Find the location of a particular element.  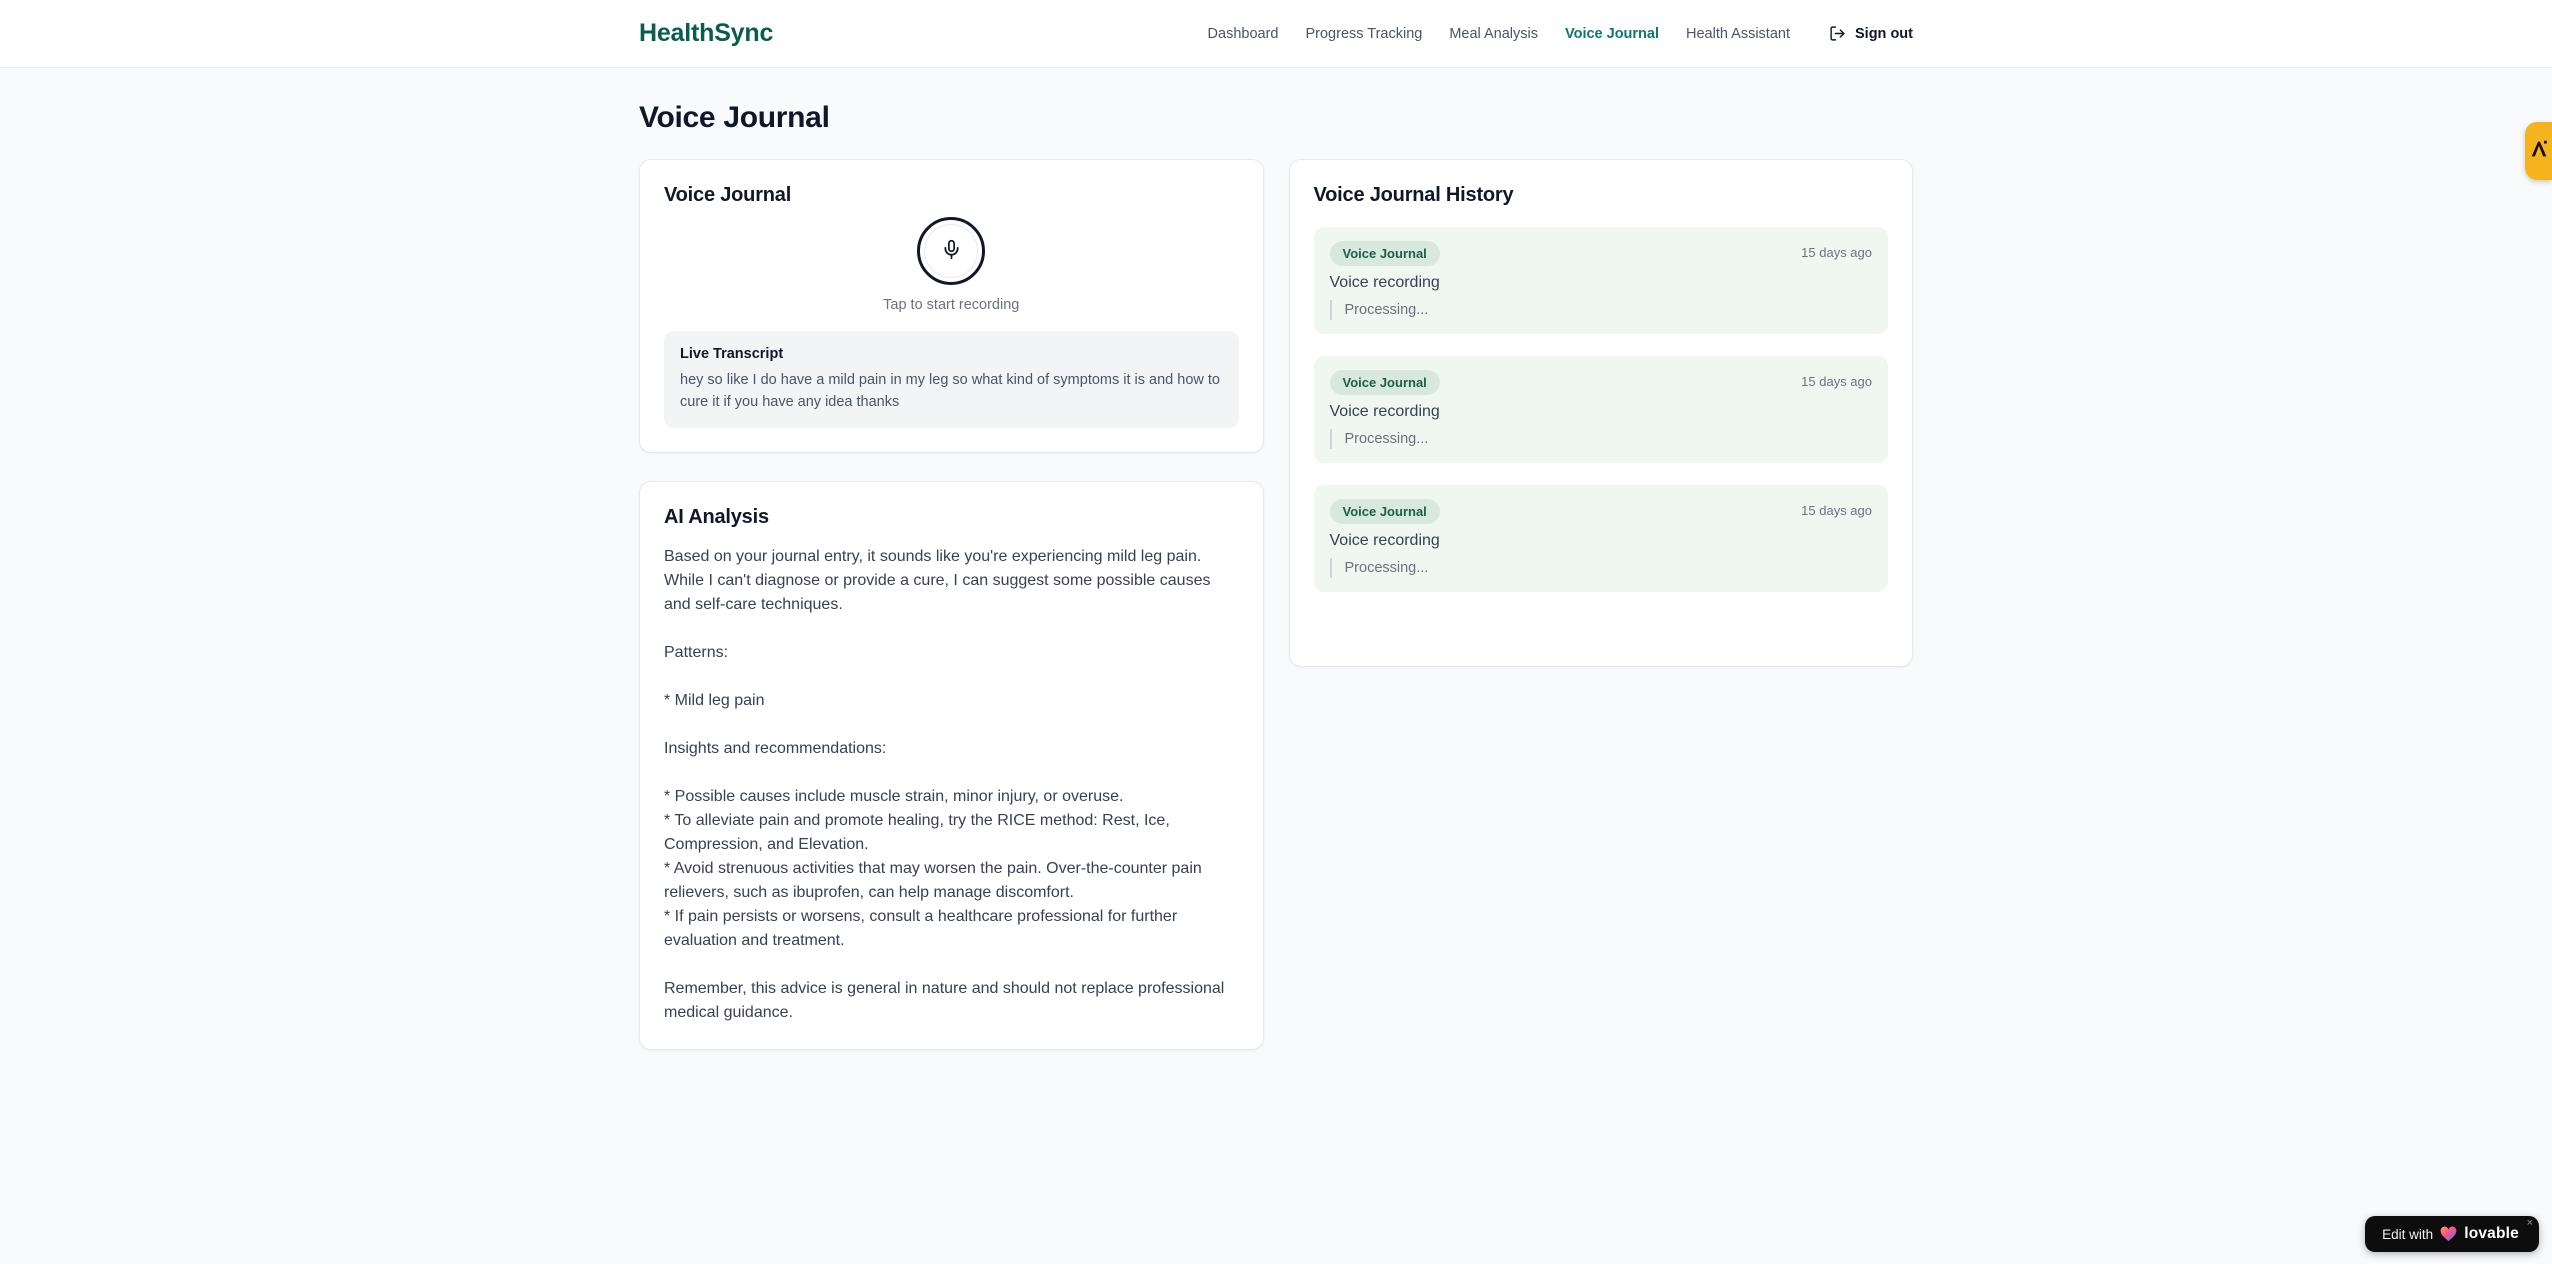

history-card-title: Voice Journal History is located at coordinates (1413, 195).